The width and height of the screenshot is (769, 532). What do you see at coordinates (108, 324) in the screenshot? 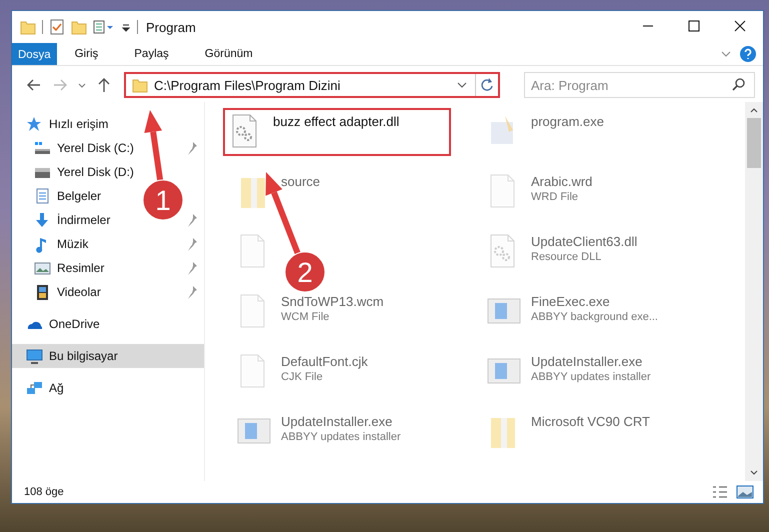
I see `sidebar-item: OneDrive` at bounding box center [108, 324].